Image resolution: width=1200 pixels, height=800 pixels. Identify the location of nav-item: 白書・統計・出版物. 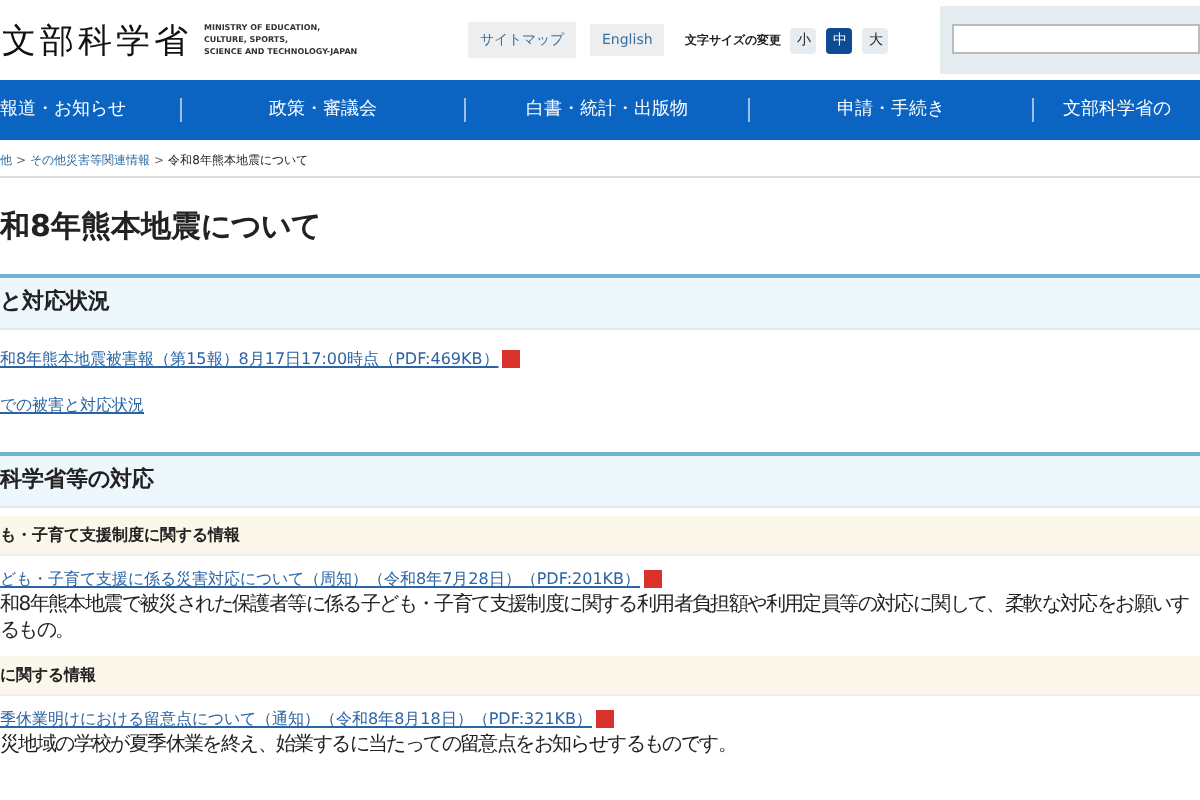
(606, 110).